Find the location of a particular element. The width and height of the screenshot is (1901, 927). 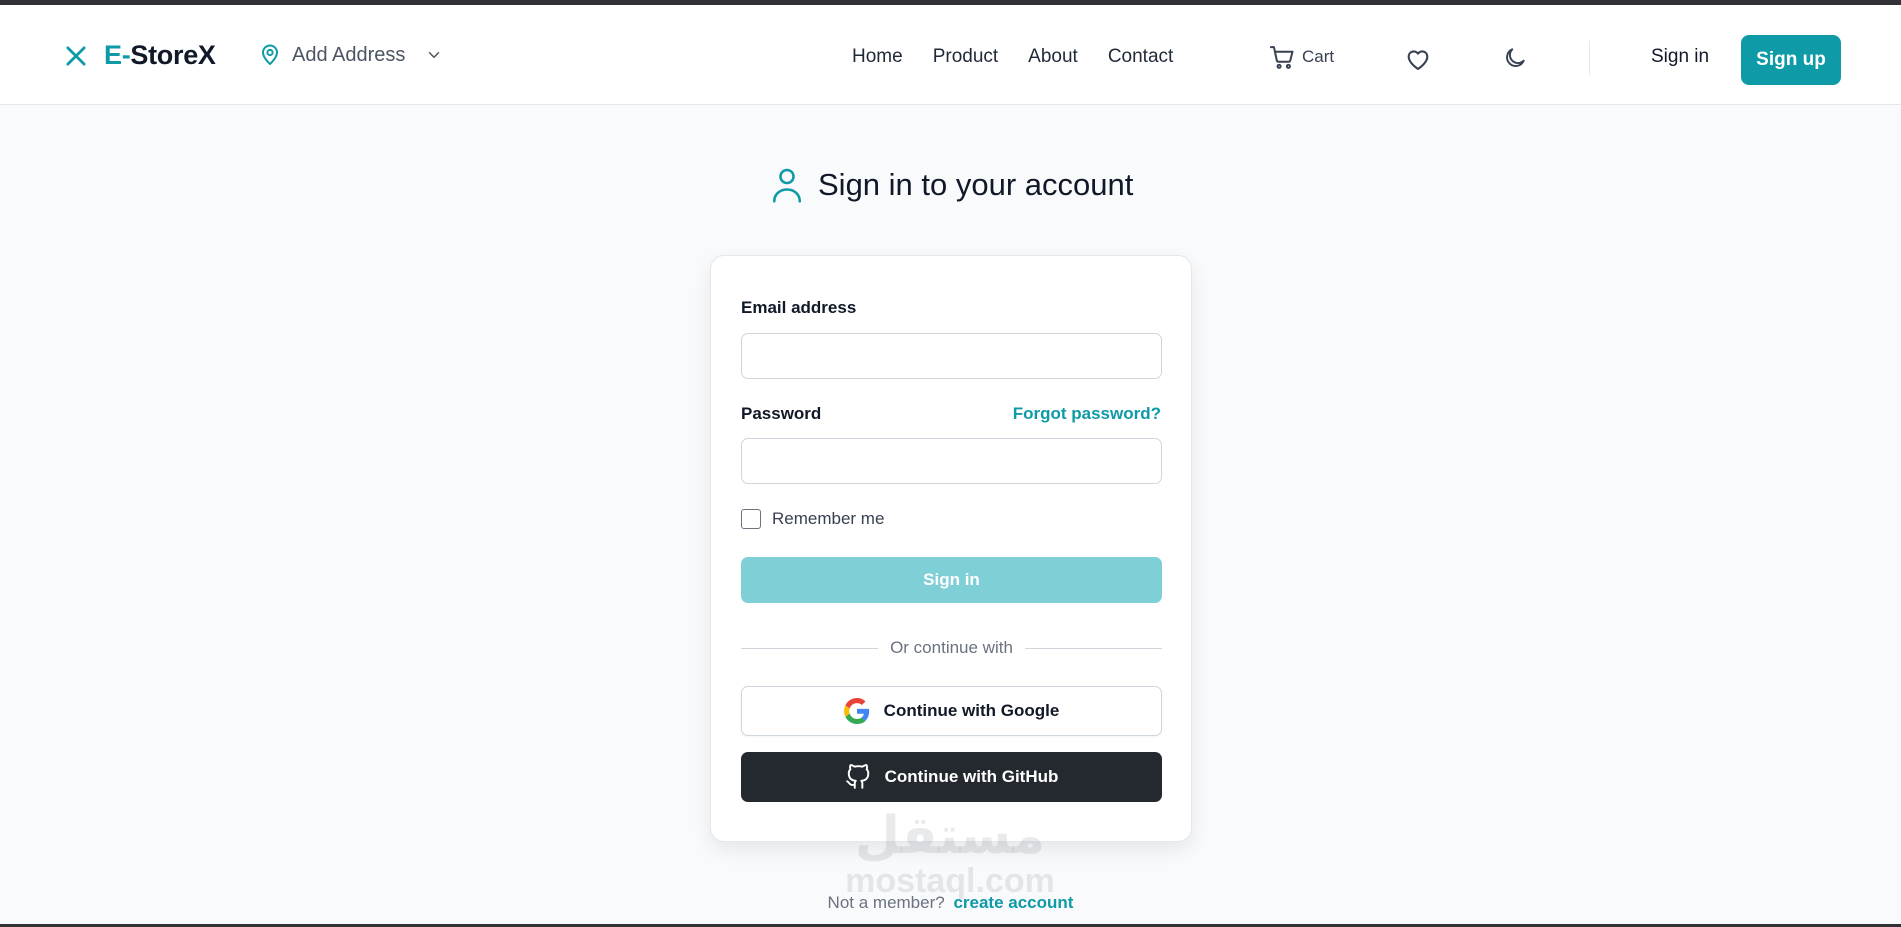

signup-prompt-text: Not a member? is located at coordinates (886, 902).